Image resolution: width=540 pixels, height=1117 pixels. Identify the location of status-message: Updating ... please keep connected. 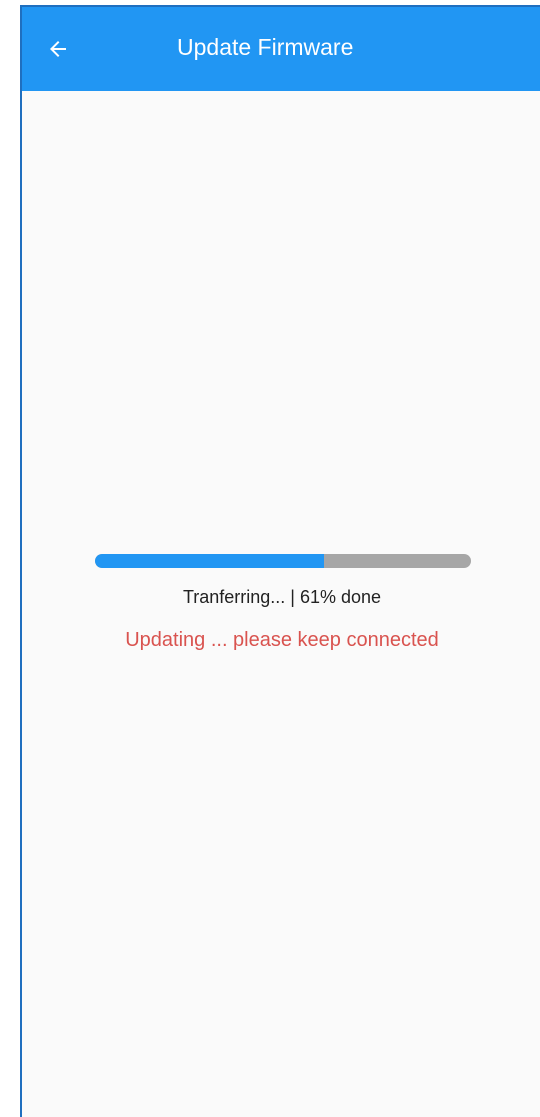
(282, 640).